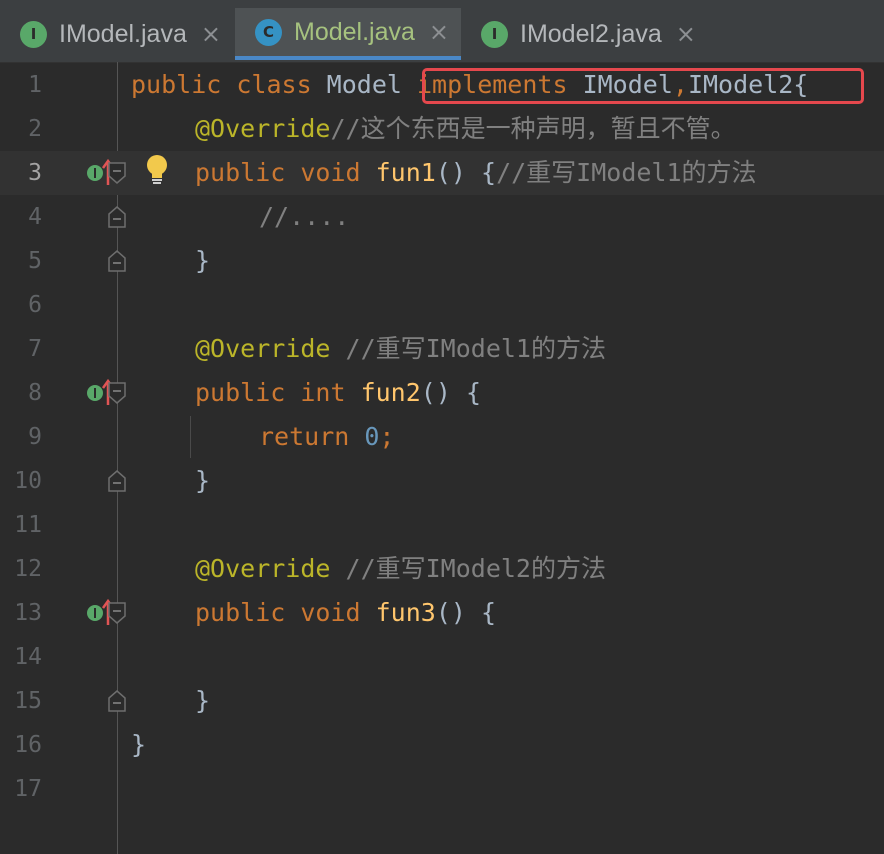  What do you see at coordinates (465, 128) in the screenshot?
I see `code-text: @Override//这个东西是一种声明，暂且不管。` at bounding box center [465, 128].